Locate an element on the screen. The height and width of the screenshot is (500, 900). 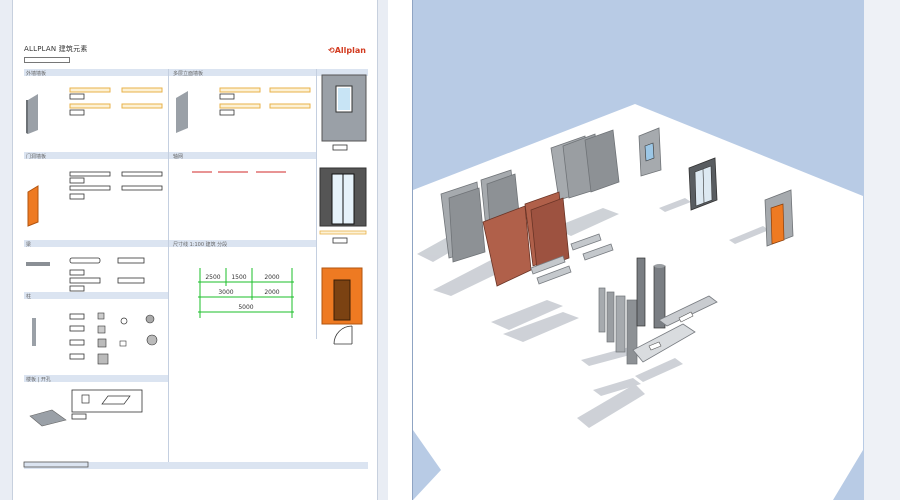
door-wall-line-icons is located at coordinates (116, 185).